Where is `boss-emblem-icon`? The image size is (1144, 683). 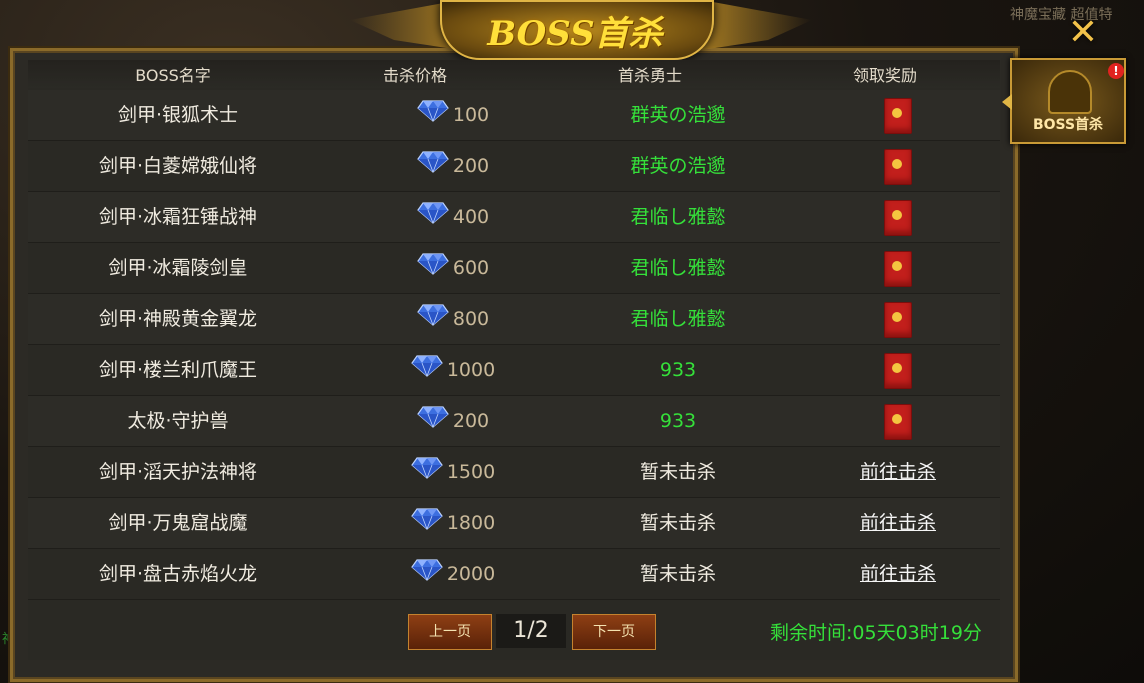 boss-emblem-icon is located at coordinates (1070, 92).